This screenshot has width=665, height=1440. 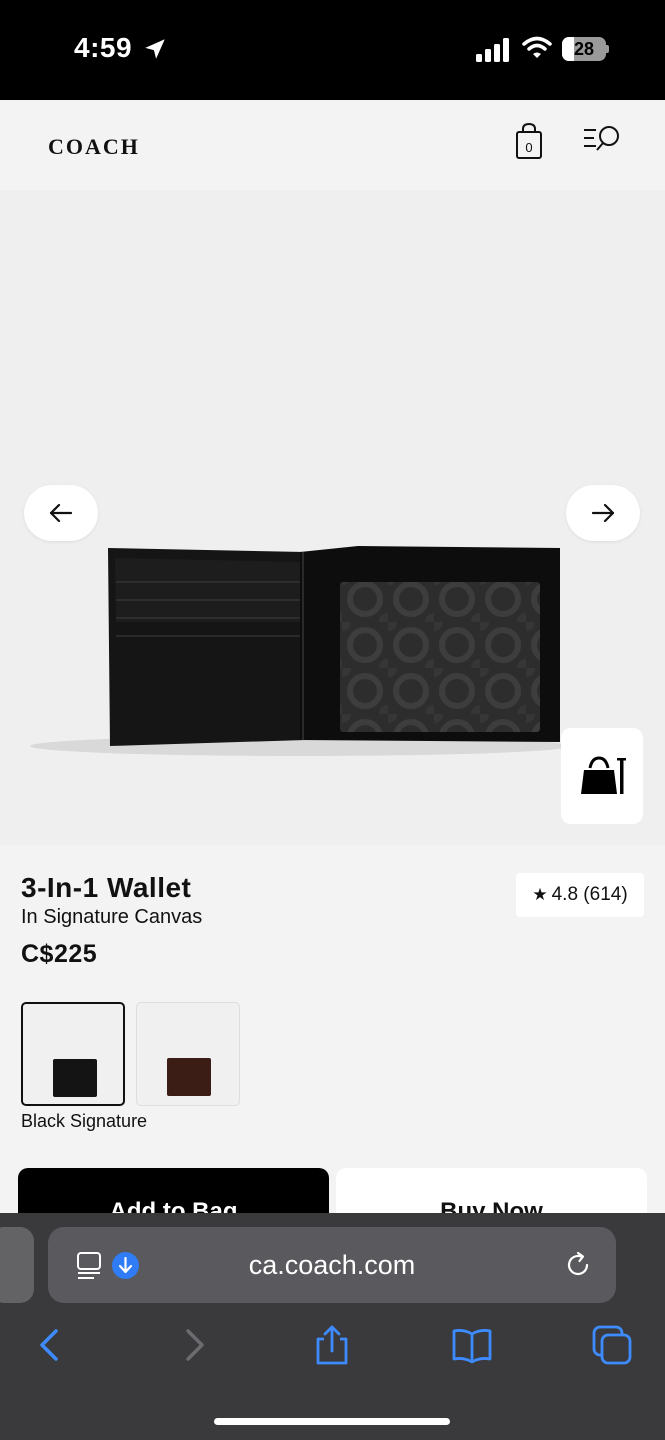 I want to click on address-bar: ca.coach.com, so click(x=332, y=1265).